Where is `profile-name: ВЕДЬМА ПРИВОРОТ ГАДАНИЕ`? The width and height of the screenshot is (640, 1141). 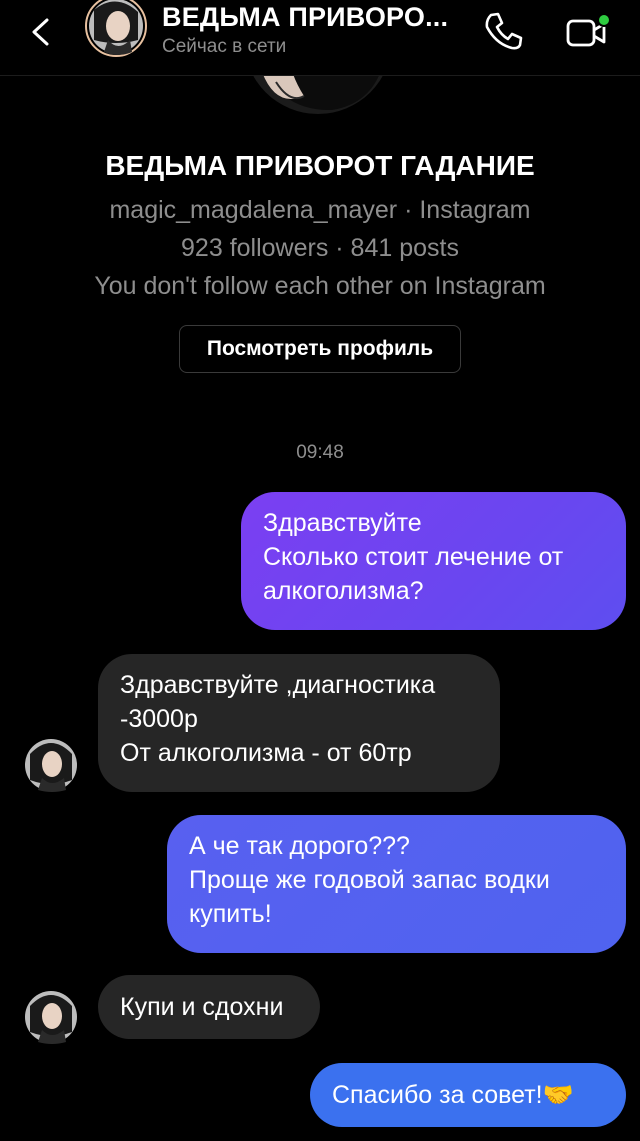 profile-name: ВЕДЬМА ПРИВОРОТ ГАДАНИЕ is located at coordinates (320, 165).